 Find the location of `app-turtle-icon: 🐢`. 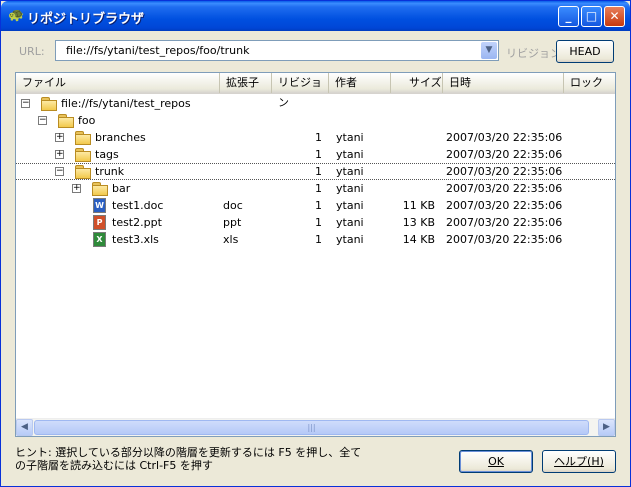

app-turtle-icon: 🐢 is located at coordinates (16, 15).